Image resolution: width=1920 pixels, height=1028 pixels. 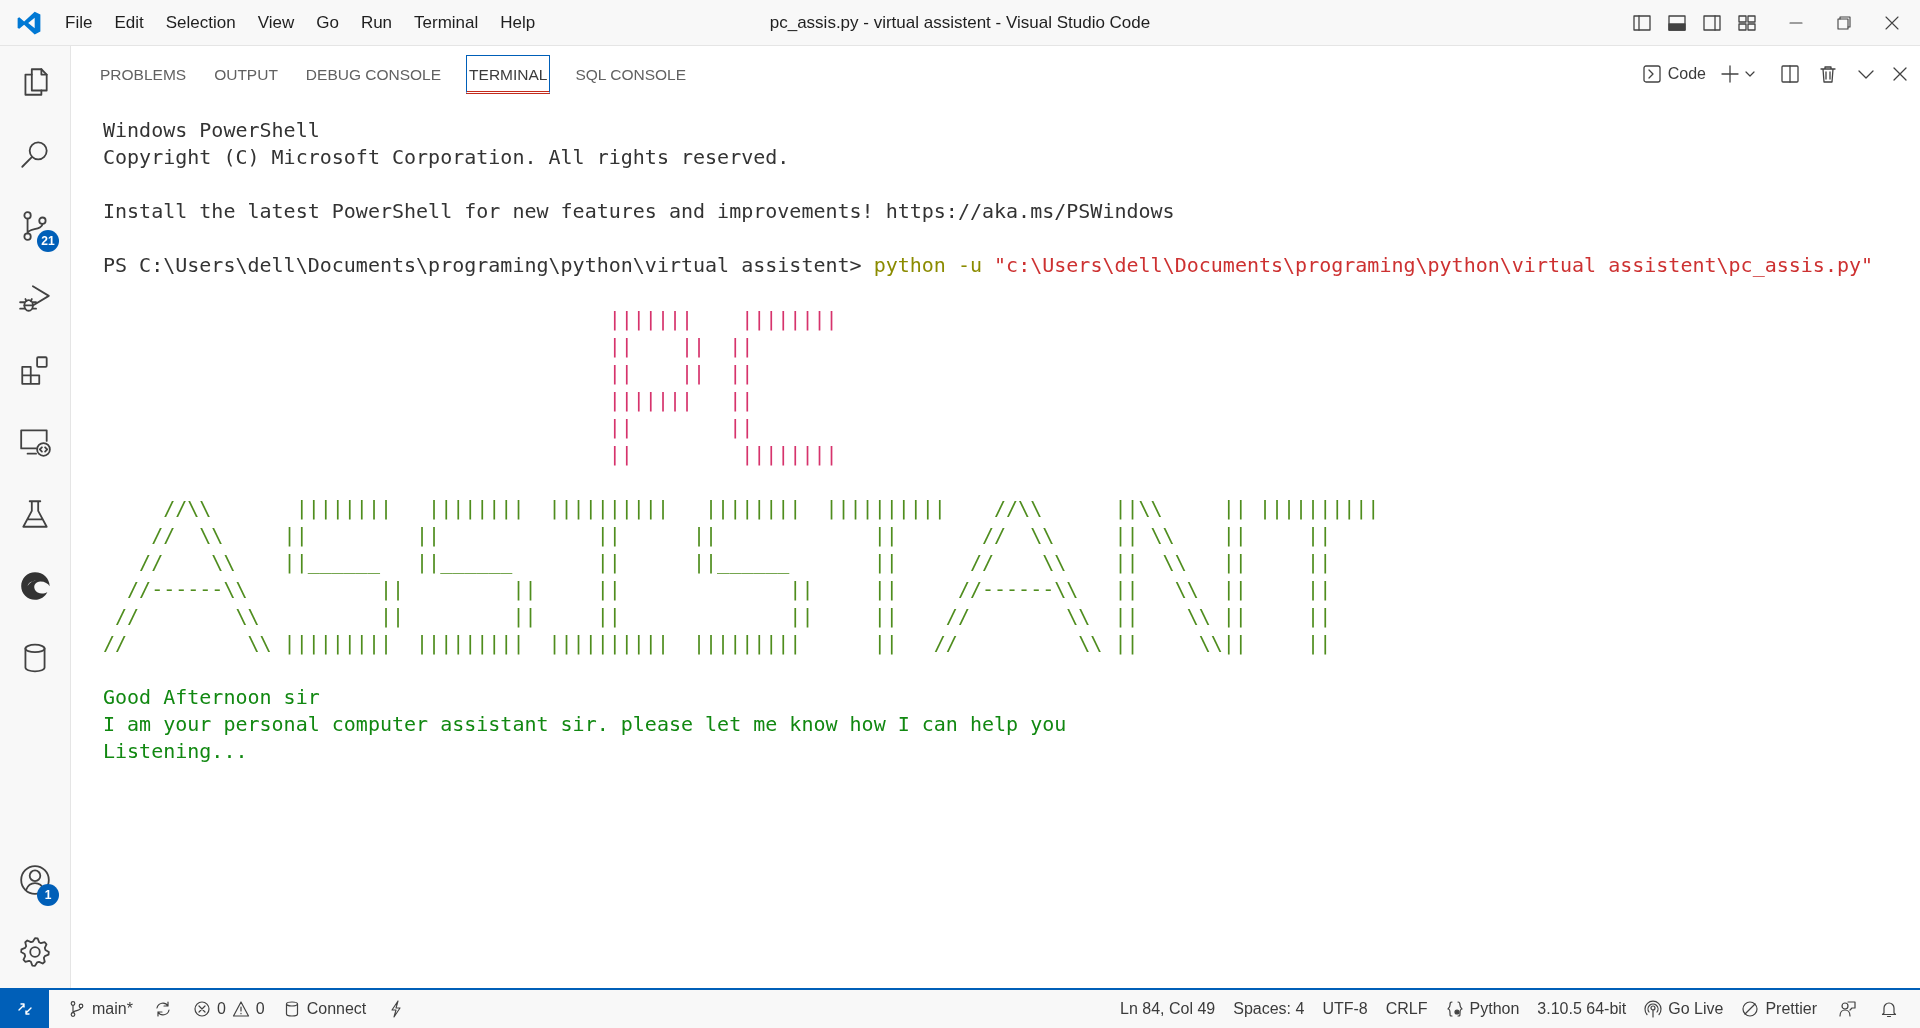 What do you see at coordinates (447, 157) in the screenshot?
I see `terminal-line: Copyright (C) Microsoft Corporation. All rights reserved.` at bounding box center [447, 157].